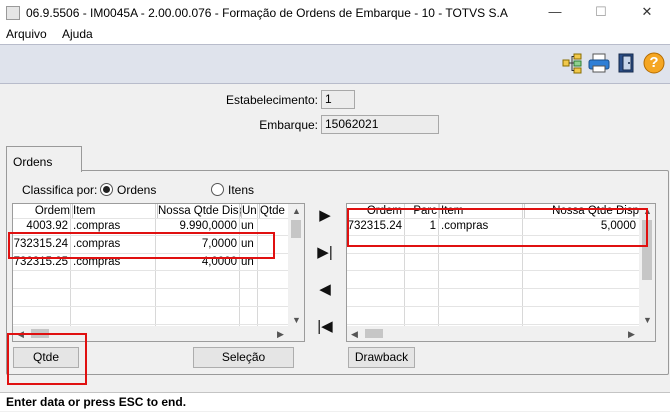 The width and height of the screenshot is (670, 412). I want to click on col-header-parc: Parc, so click(422, 211).